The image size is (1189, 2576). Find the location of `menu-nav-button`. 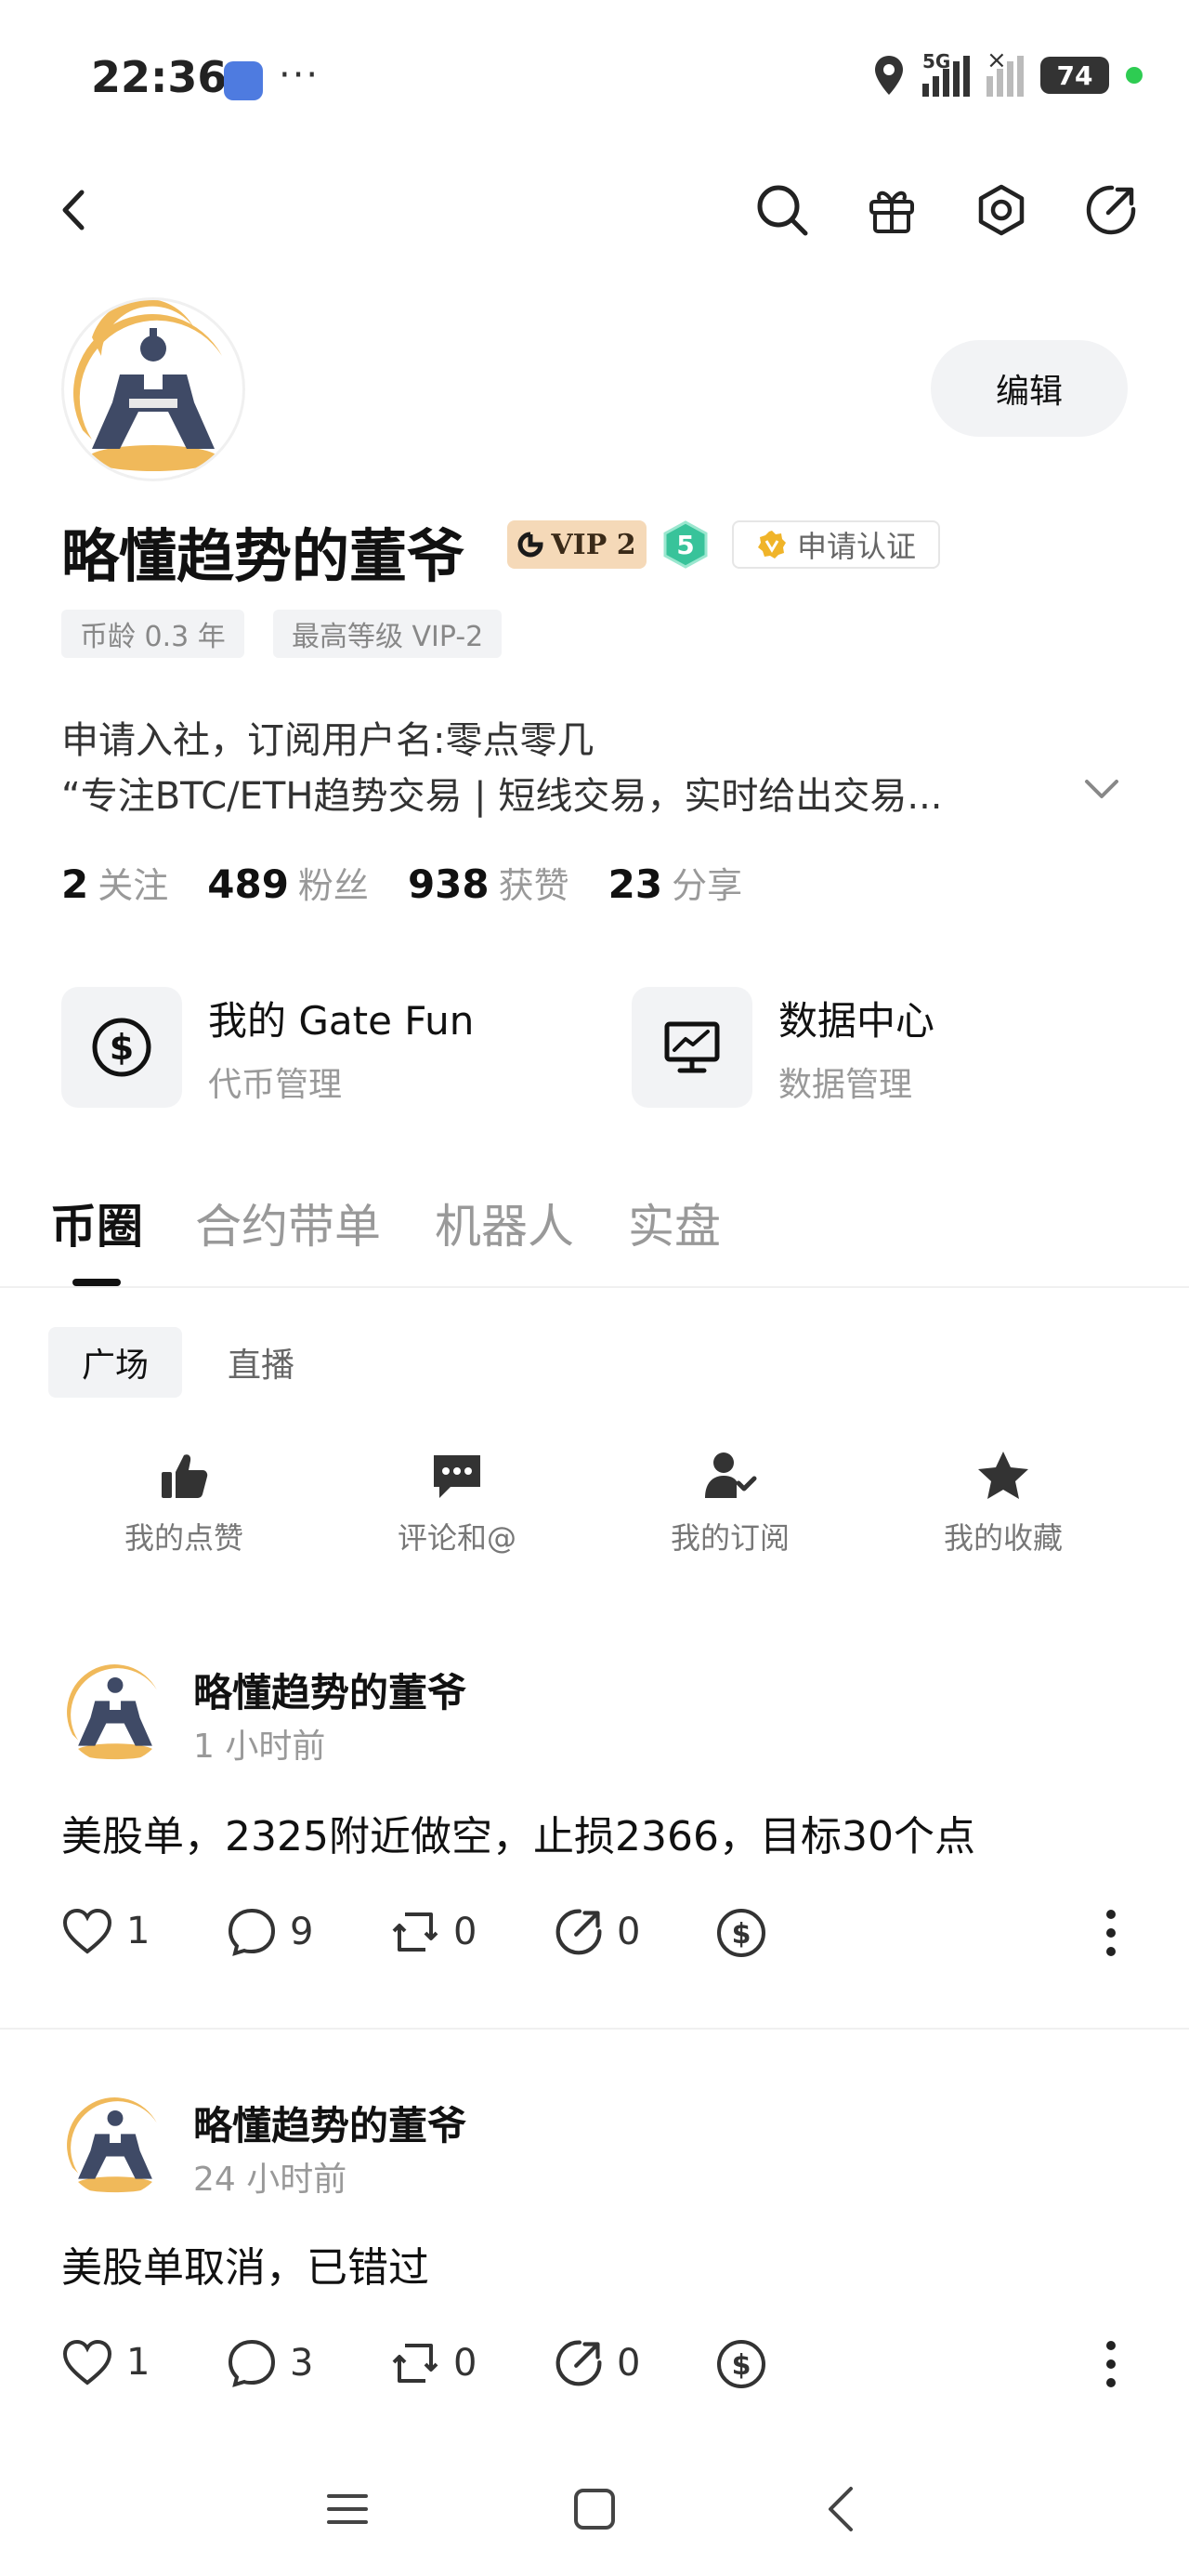

menu-nav-button is located at coordinates (347, 2509).